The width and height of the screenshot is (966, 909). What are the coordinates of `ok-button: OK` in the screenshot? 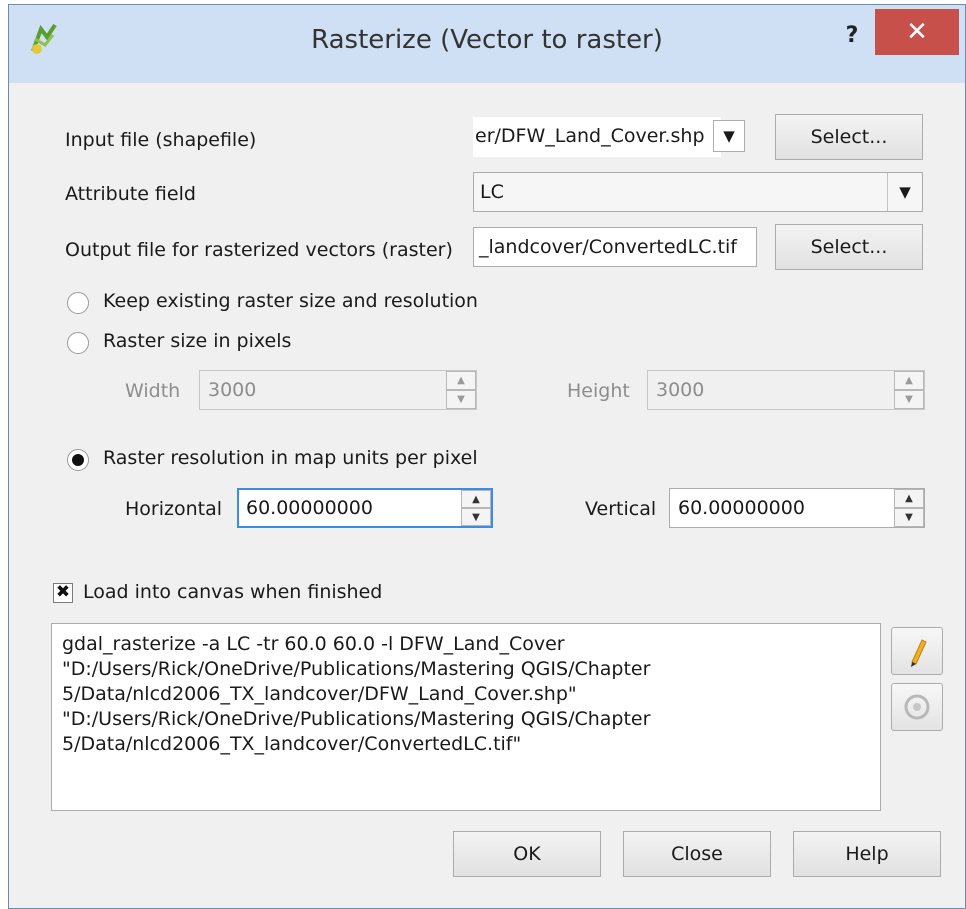 It's located at (527, 854).